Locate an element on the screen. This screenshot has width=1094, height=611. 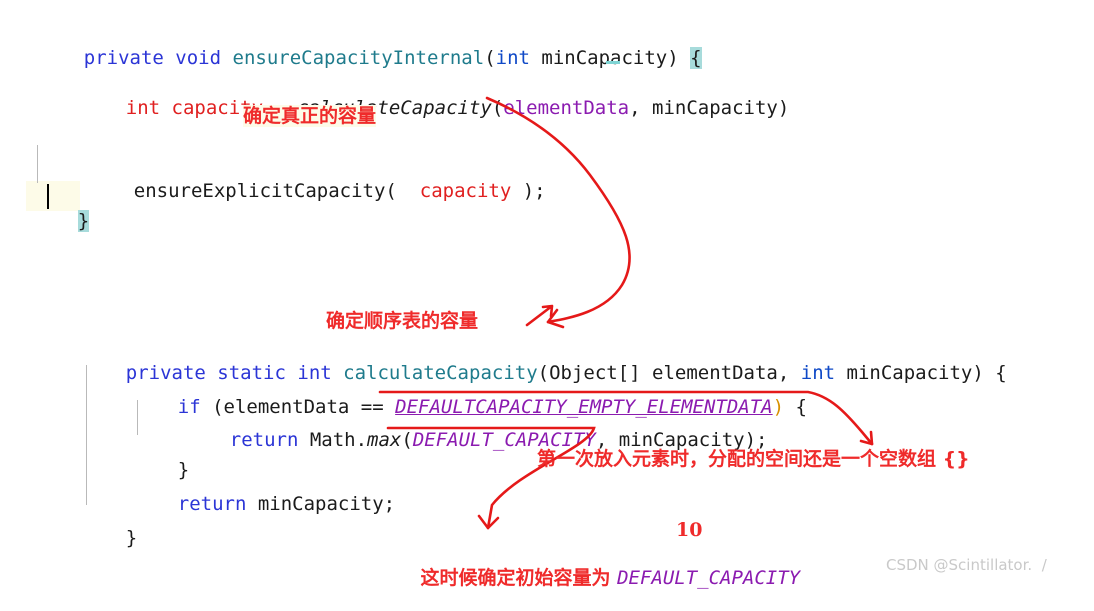
method2-close-brace: } is located at coordinates (131, 538).